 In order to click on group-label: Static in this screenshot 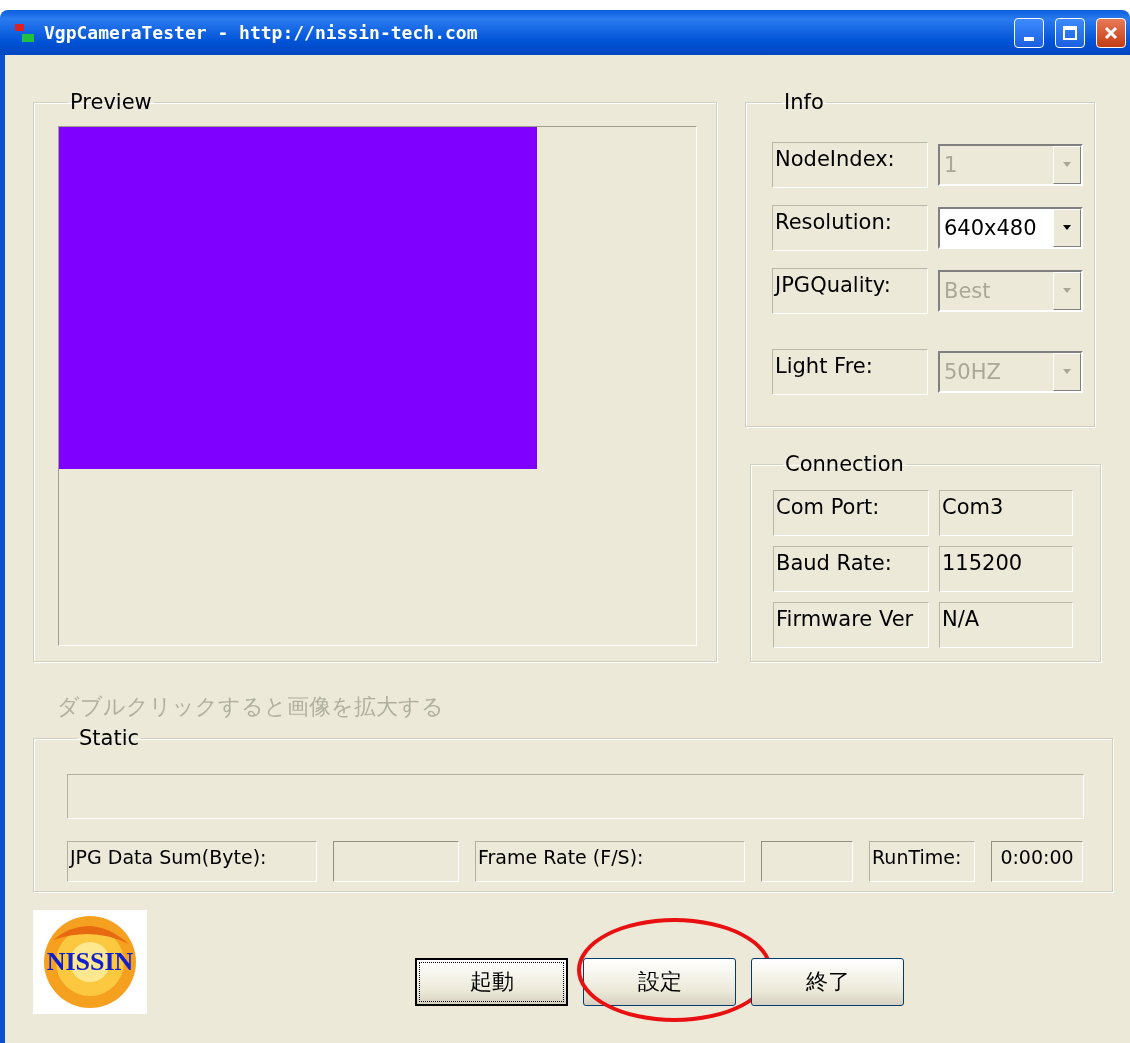, I will do `click(109, 738)`.